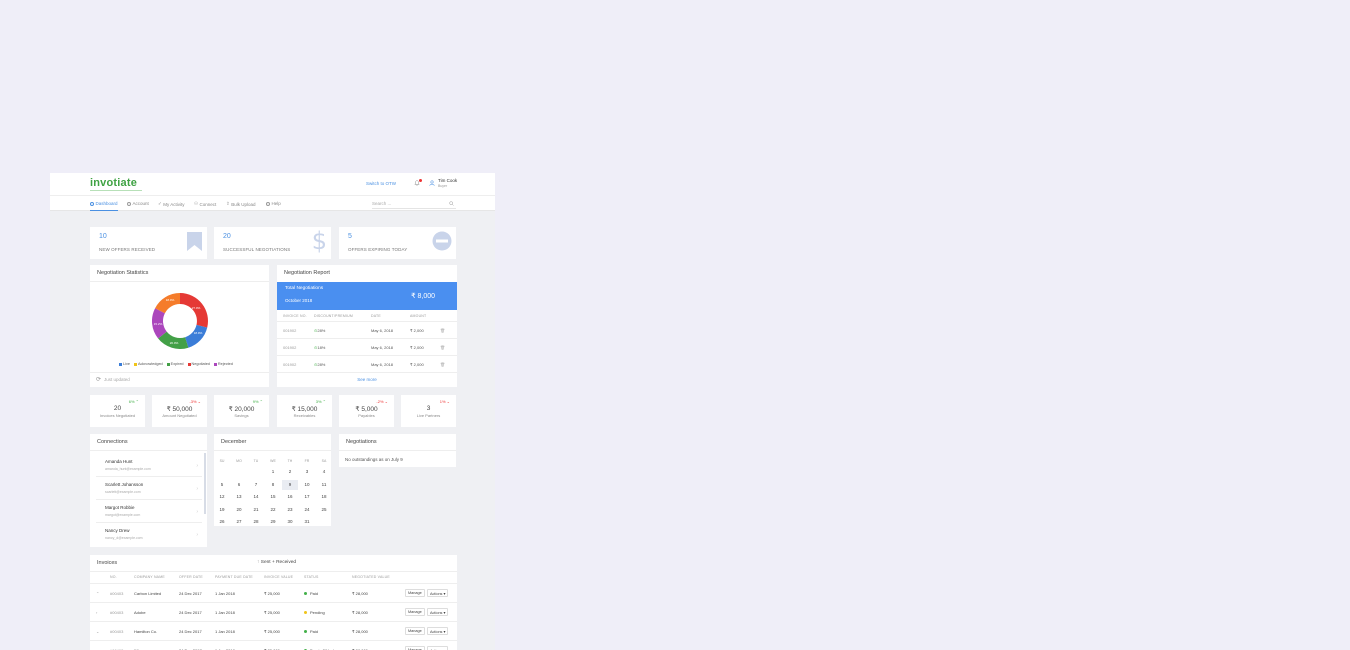 The width and height of the screenshot is (1350, 650). What do you see at coordinates (307, 471) in the screenshot?
I see `calendar-day: 3` at bounding box center [307, 471].